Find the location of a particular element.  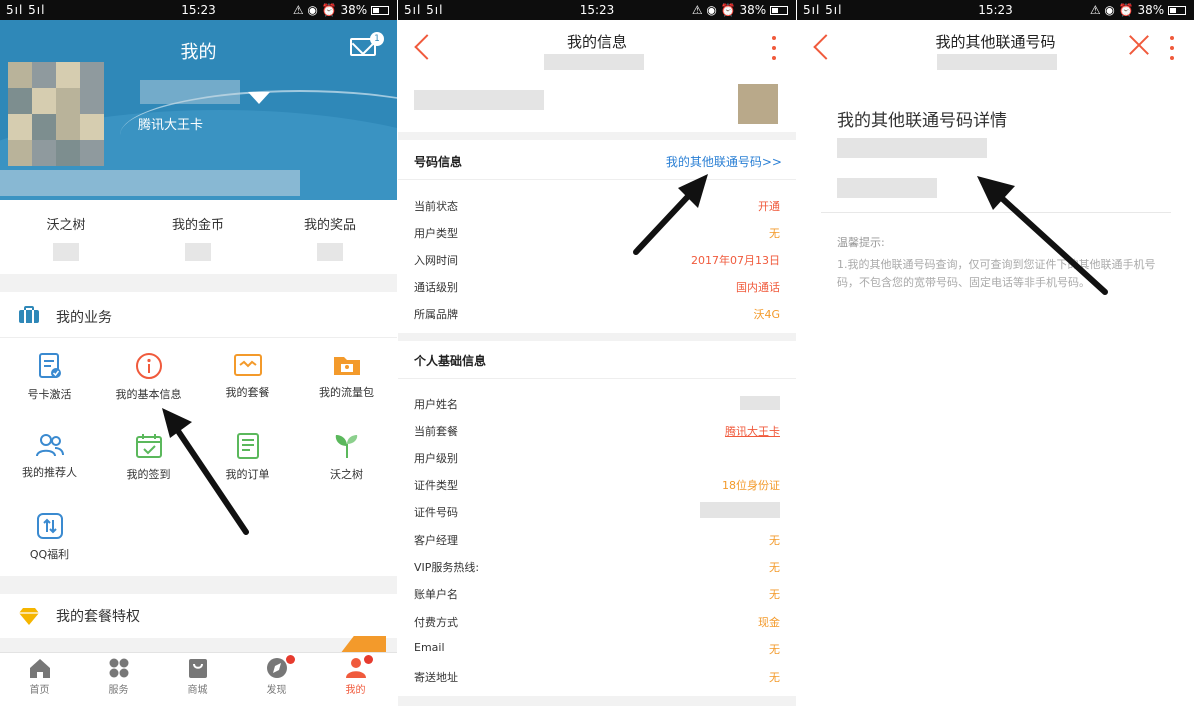

blurred-number is located at coordinates (912, 148).